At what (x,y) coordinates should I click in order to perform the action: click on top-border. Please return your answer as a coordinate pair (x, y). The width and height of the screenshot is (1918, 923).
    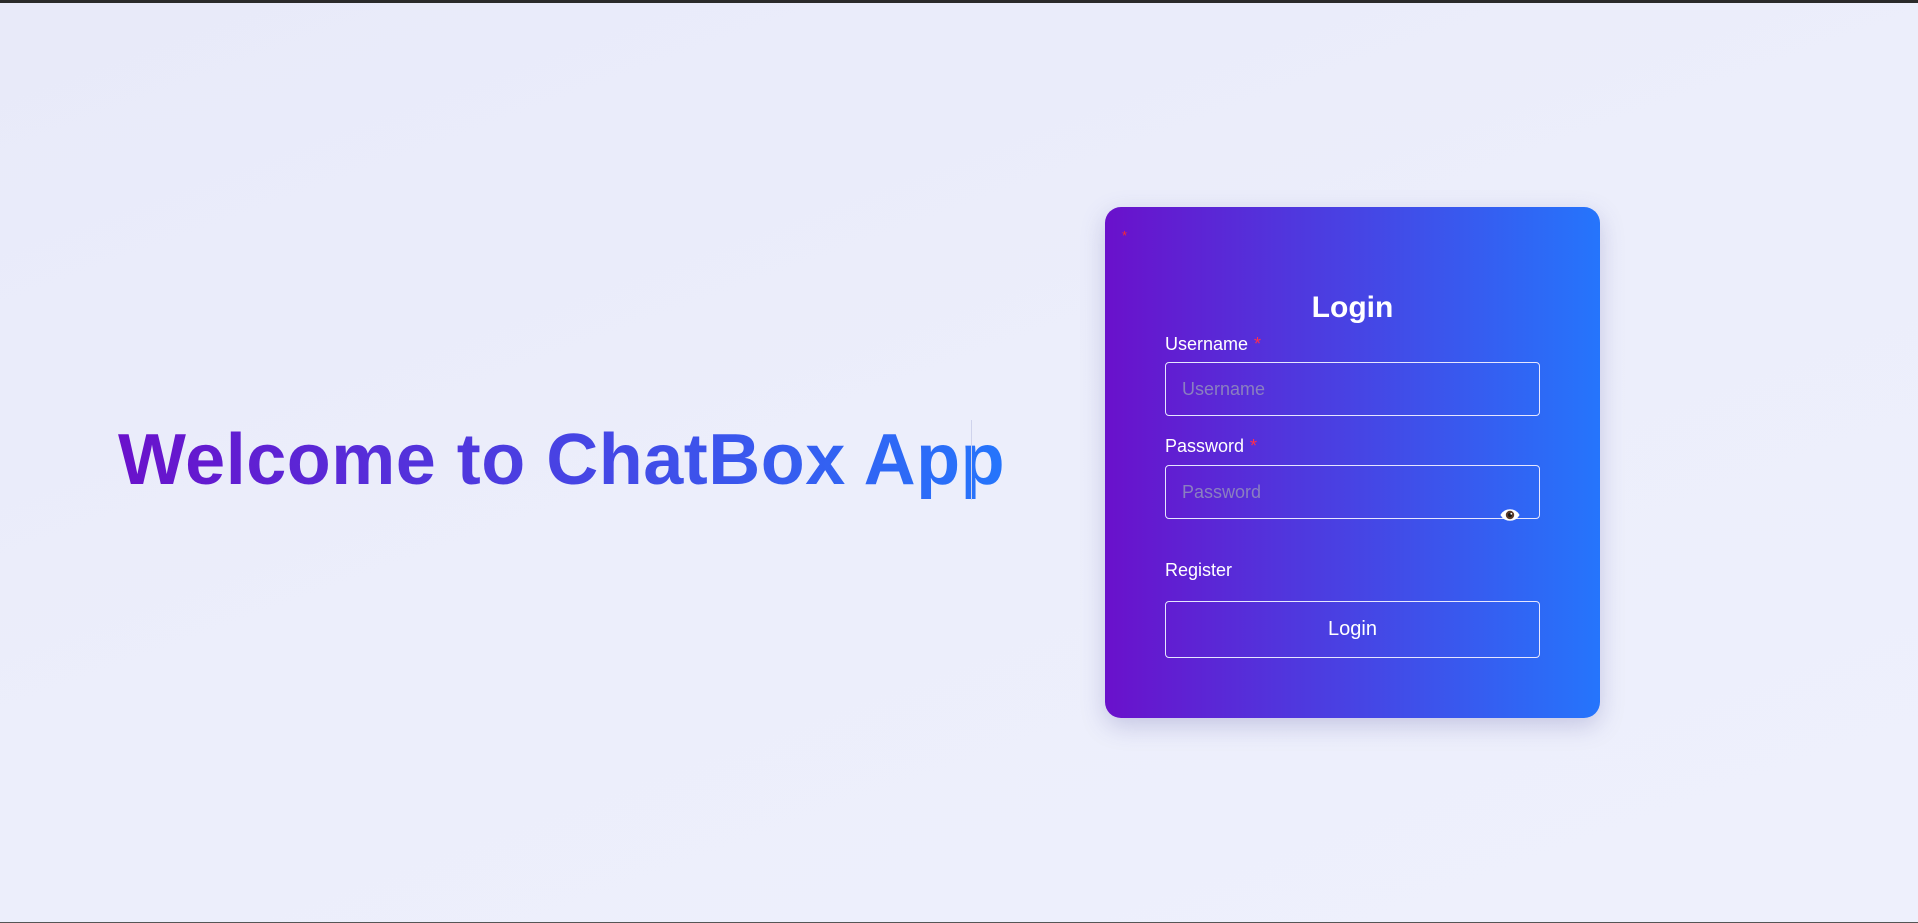
    Looking at the image, I should click on (959, 1).